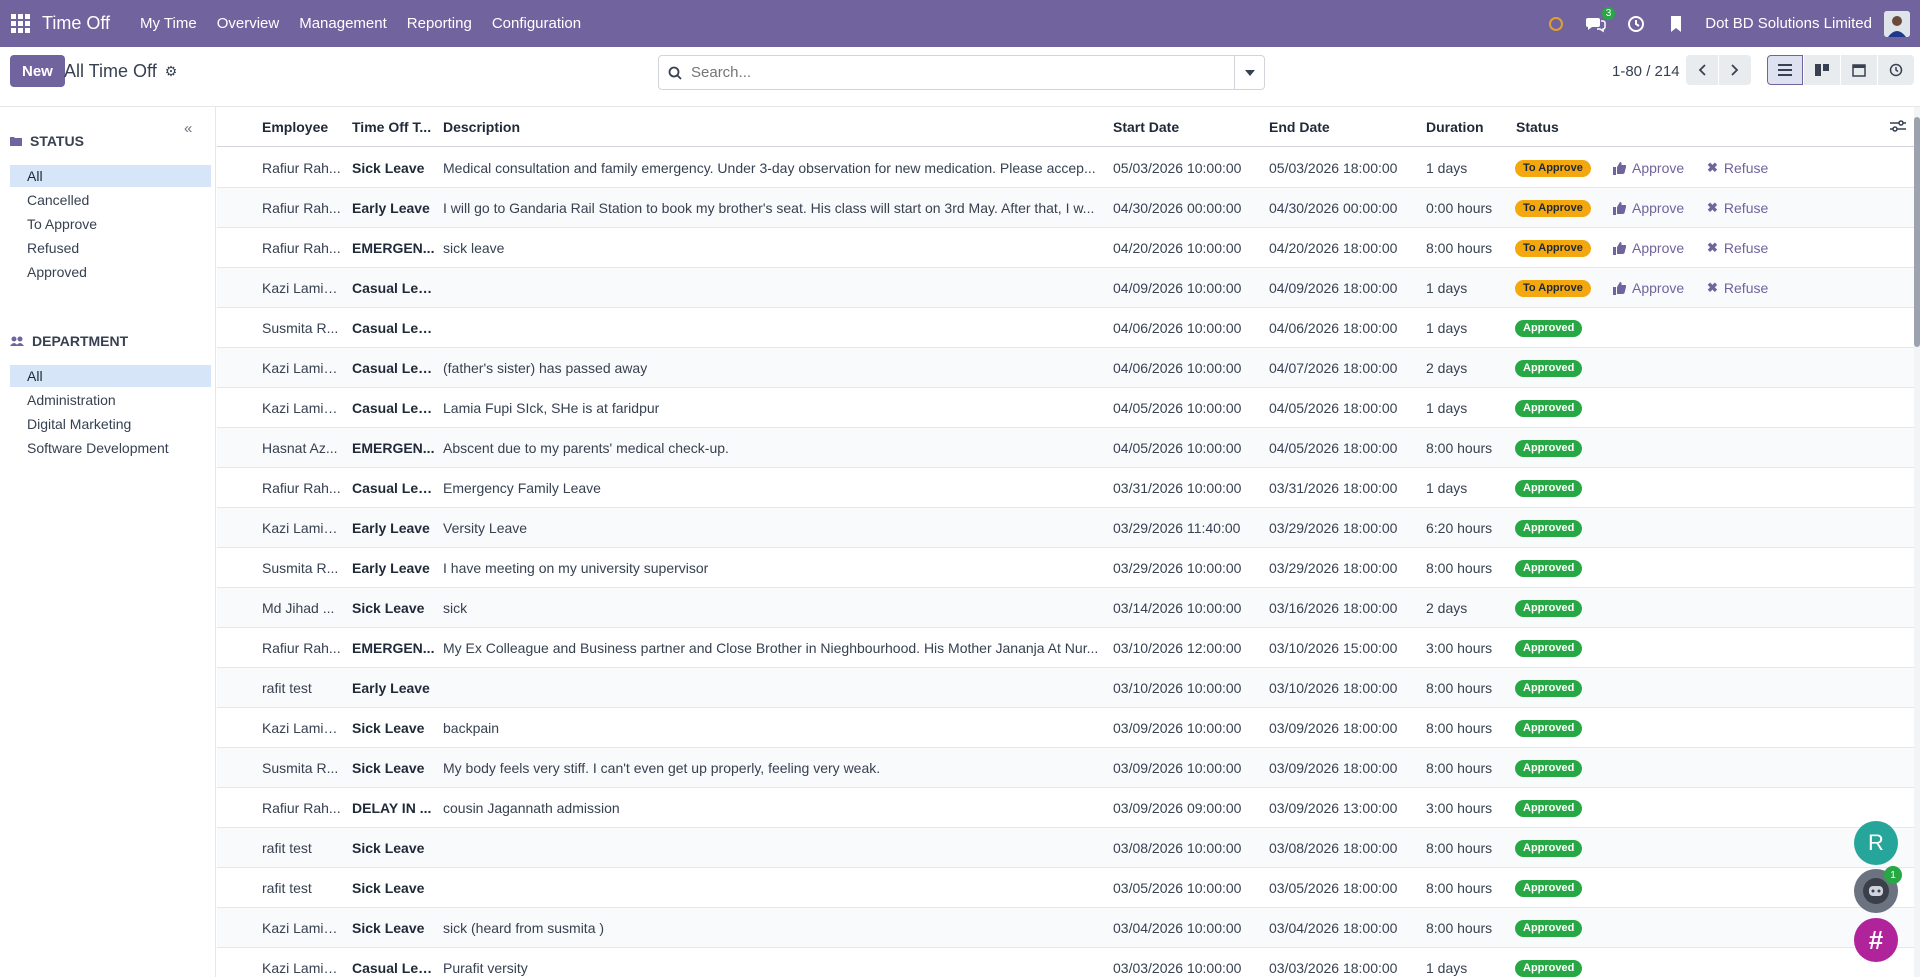  Describe the element at coordinates (171, 71) in the screenshot. I see `gear-icon: ⚙` at that location.